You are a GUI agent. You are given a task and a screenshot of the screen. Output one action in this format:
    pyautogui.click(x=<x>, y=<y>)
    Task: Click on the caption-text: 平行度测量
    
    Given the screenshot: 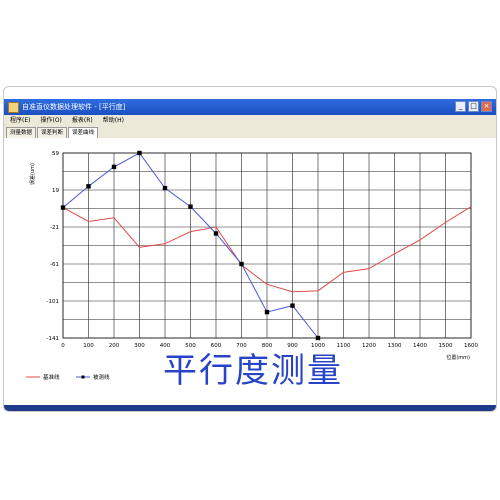 What is the action you would take?
    pyautogui.click(x=253, y=371)
    